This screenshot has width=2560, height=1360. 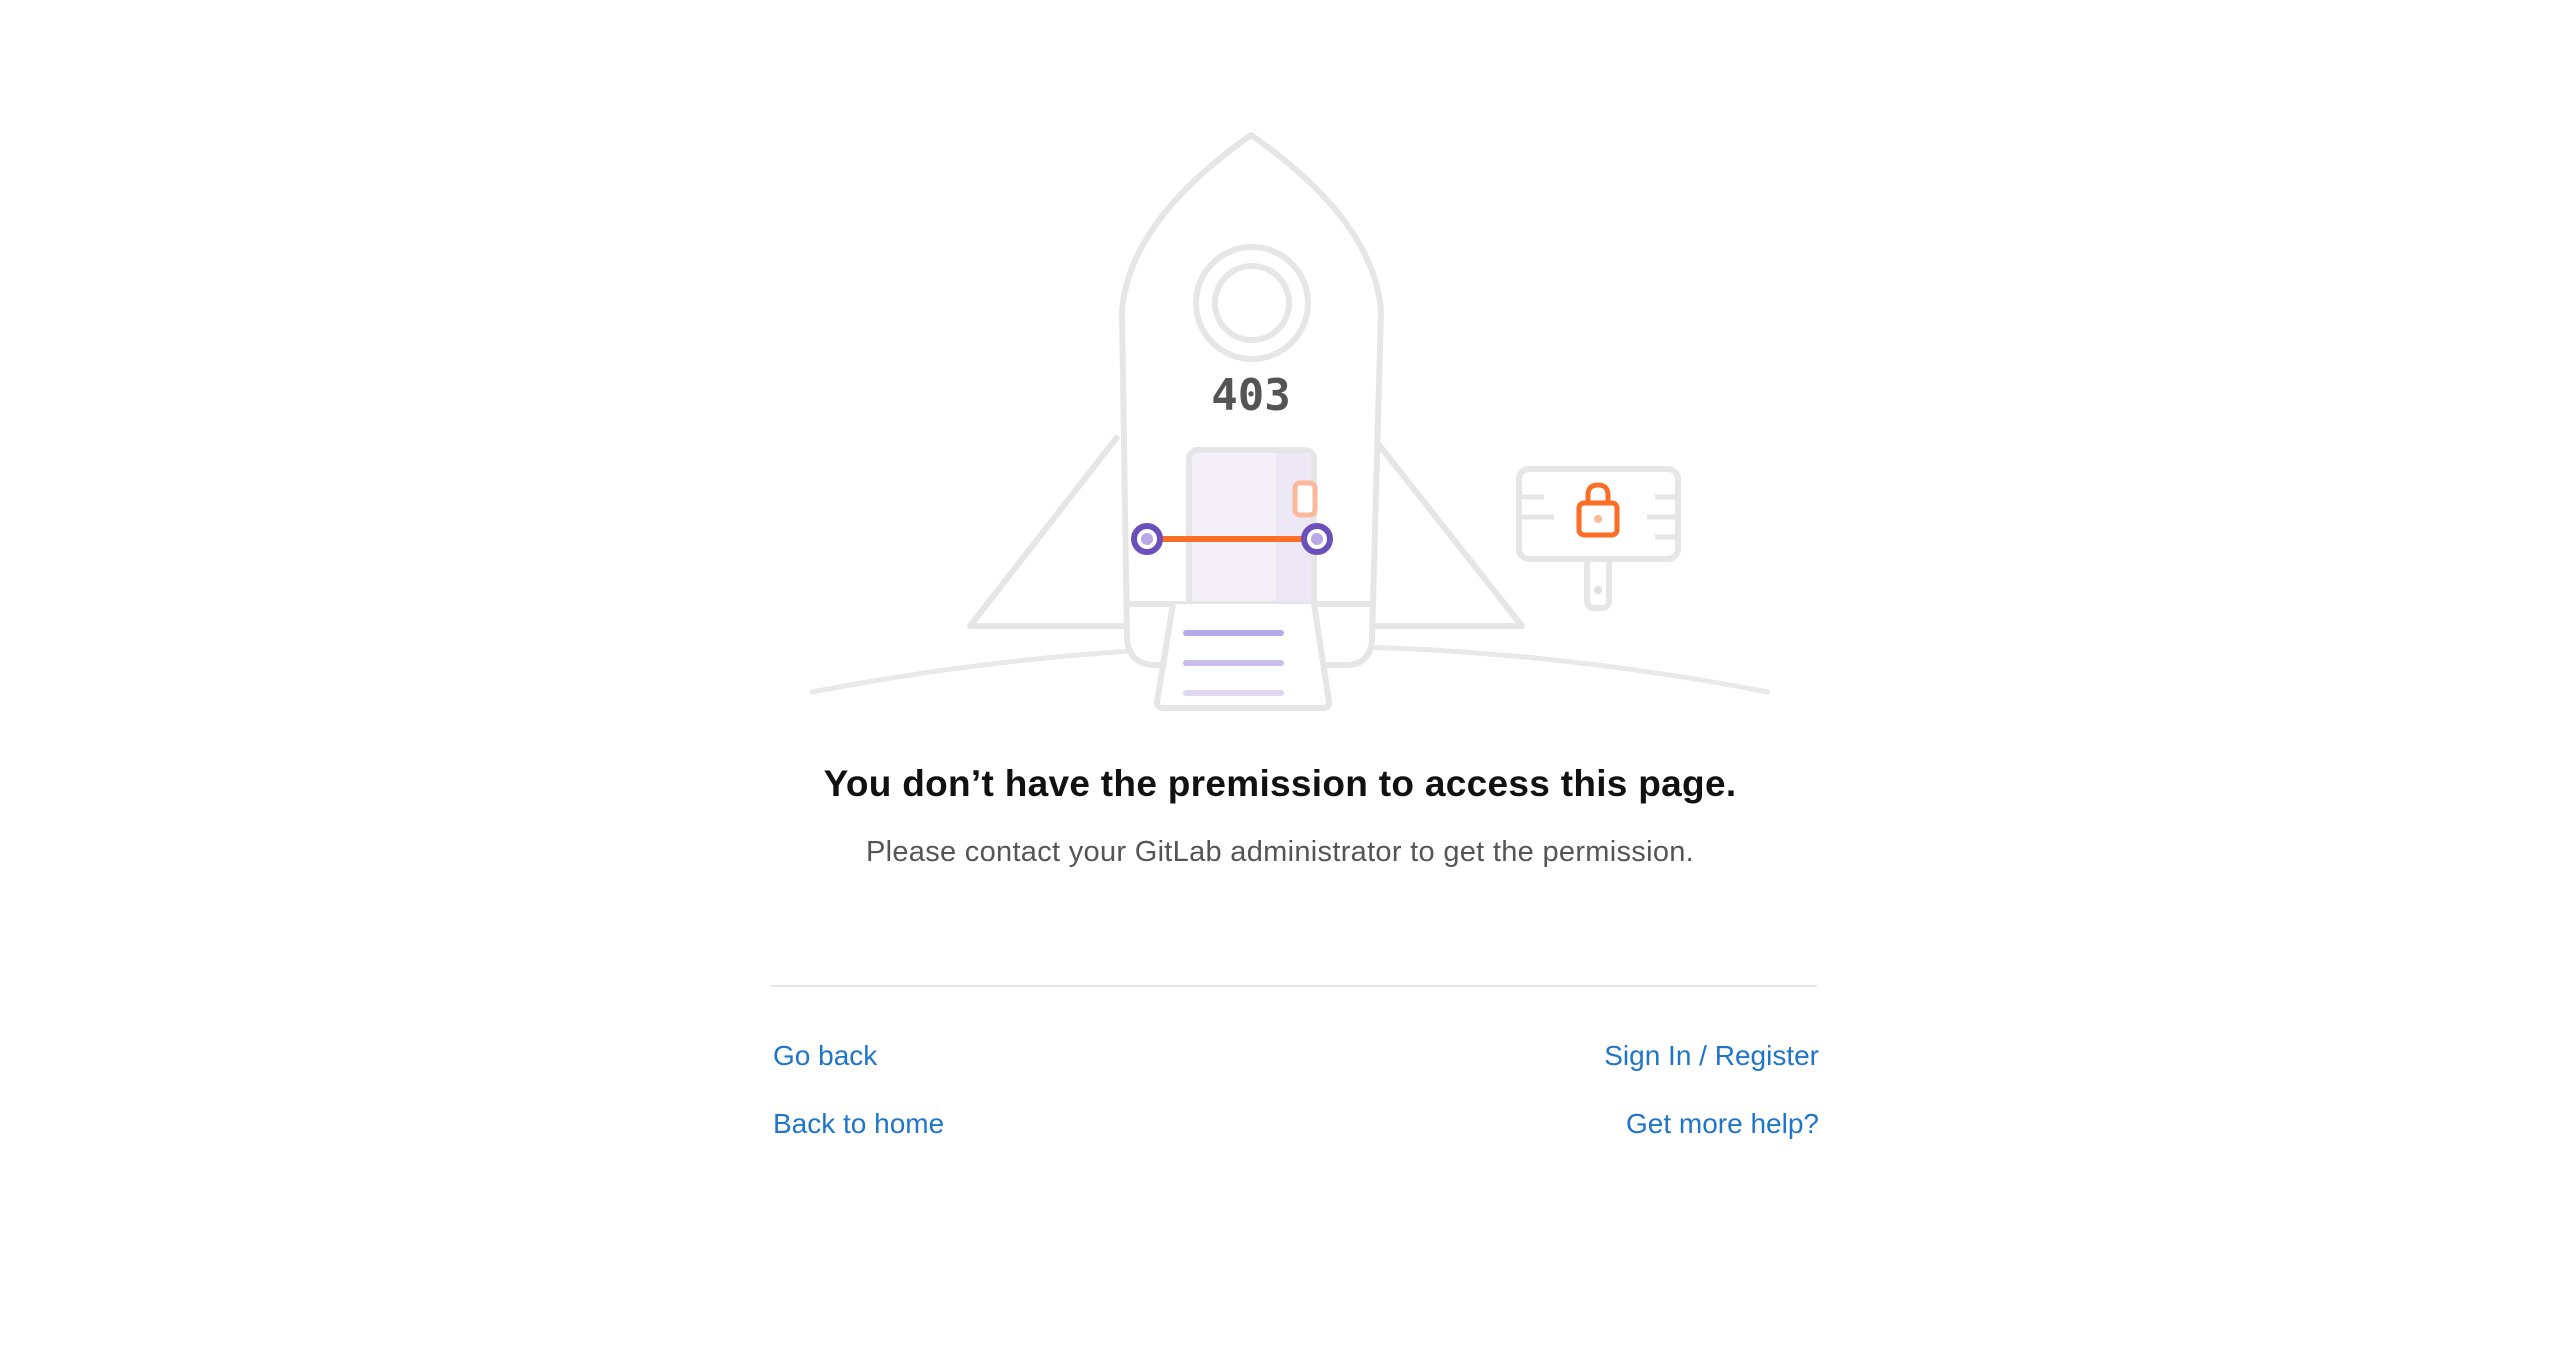 I want to click on porthole-inner, so click(x=1252, y=303).